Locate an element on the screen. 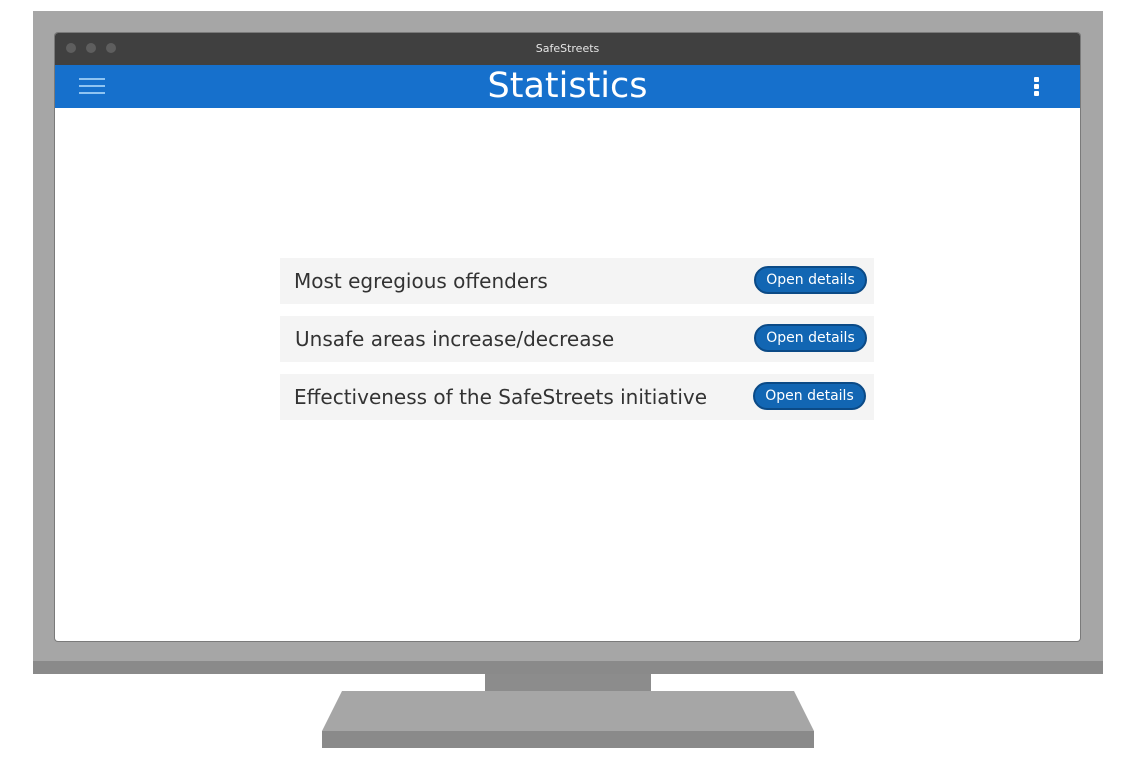 The image size is (1129, 772). stat-label: Most egregious offenders is located at coordinates (421, 281).